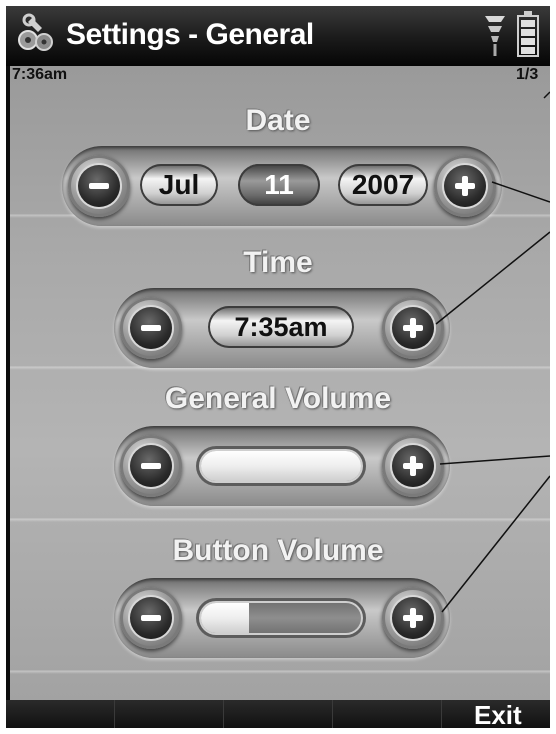  I want to click on general-volume-increase-button, so click(413, 466).